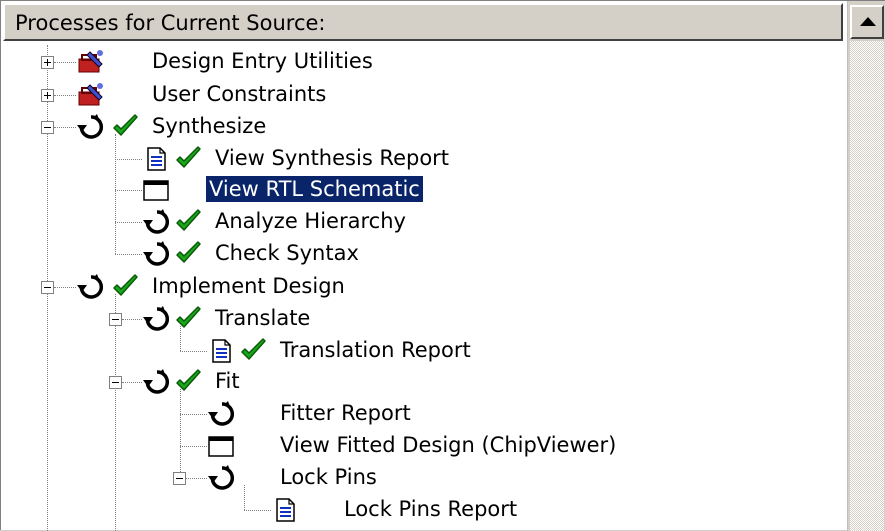 The height and width of the screenshot is (531, 885). Describe the element at coordinates (375, 350) in the screenshot. I see `tree-item-label: Translation Report` at that location.